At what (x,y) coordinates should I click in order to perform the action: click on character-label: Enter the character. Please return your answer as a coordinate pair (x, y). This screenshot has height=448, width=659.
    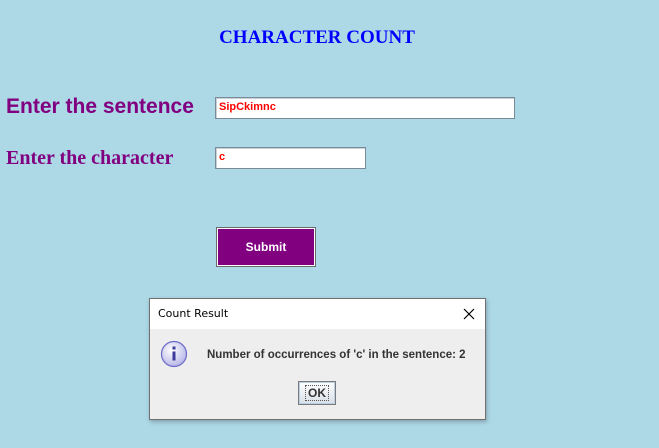
    Looking at the image, I should click on (90, 158).